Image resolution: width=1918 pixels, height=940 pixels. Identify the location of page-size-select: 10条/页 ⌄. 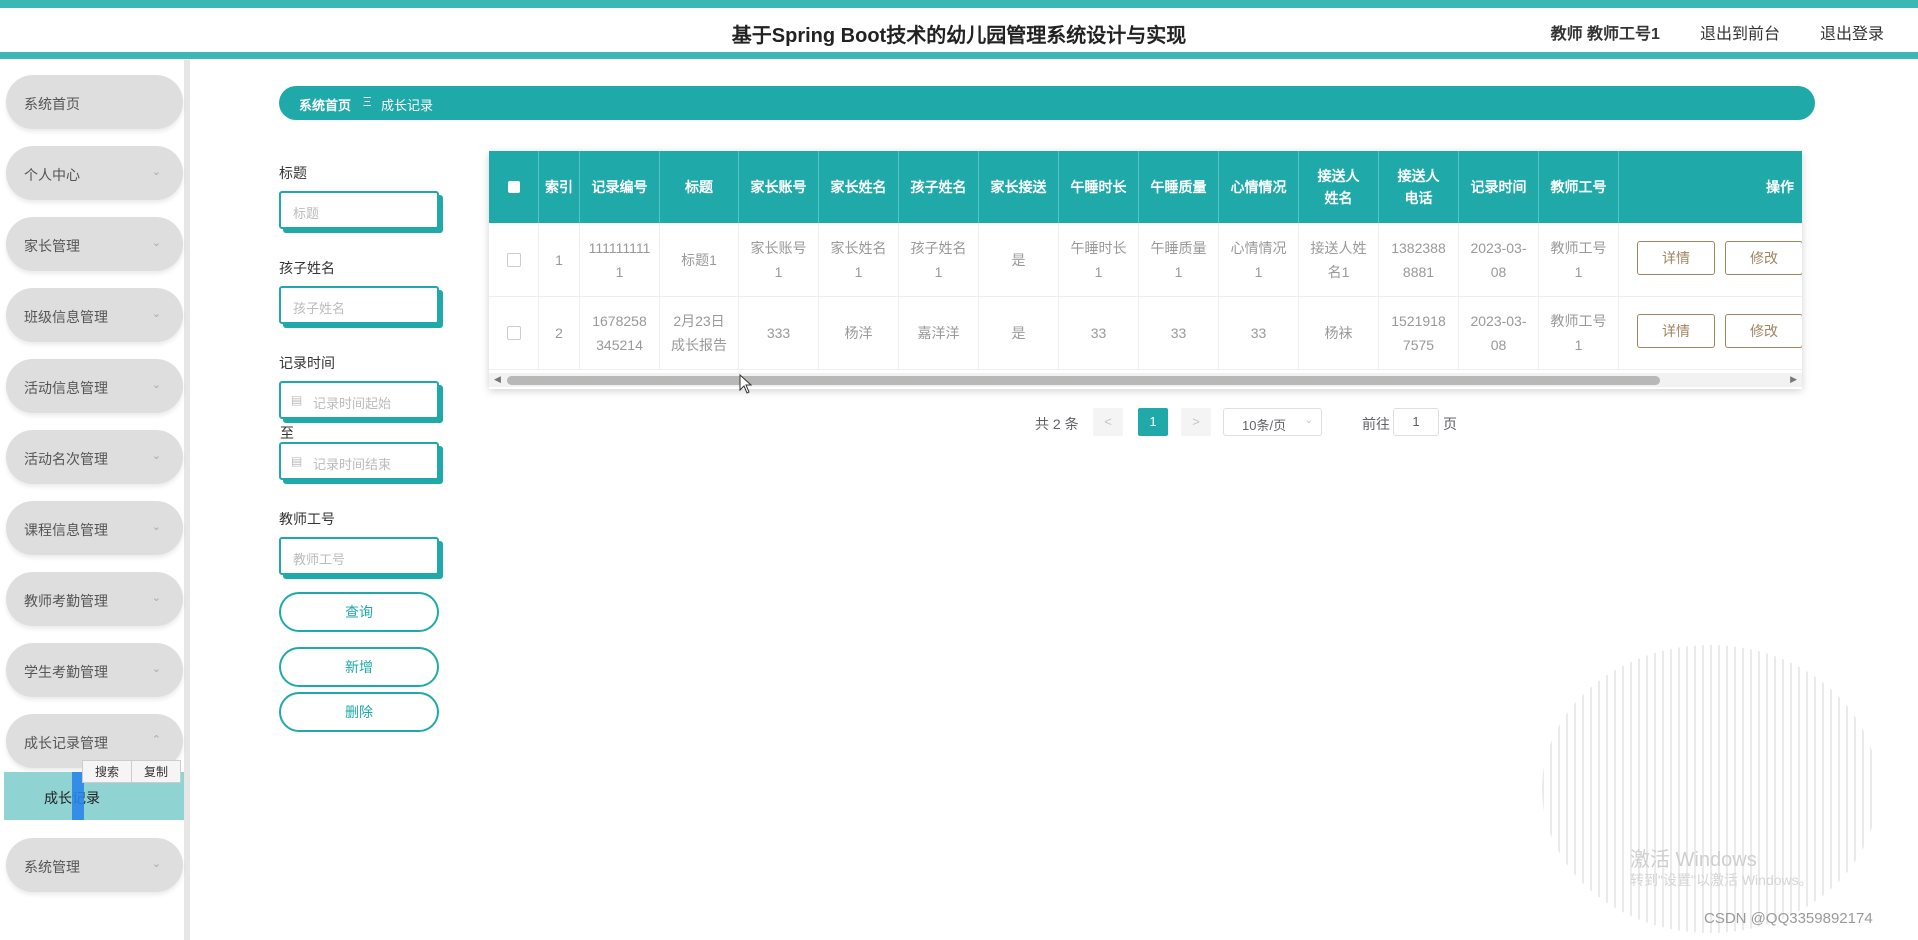
(1272, 422).